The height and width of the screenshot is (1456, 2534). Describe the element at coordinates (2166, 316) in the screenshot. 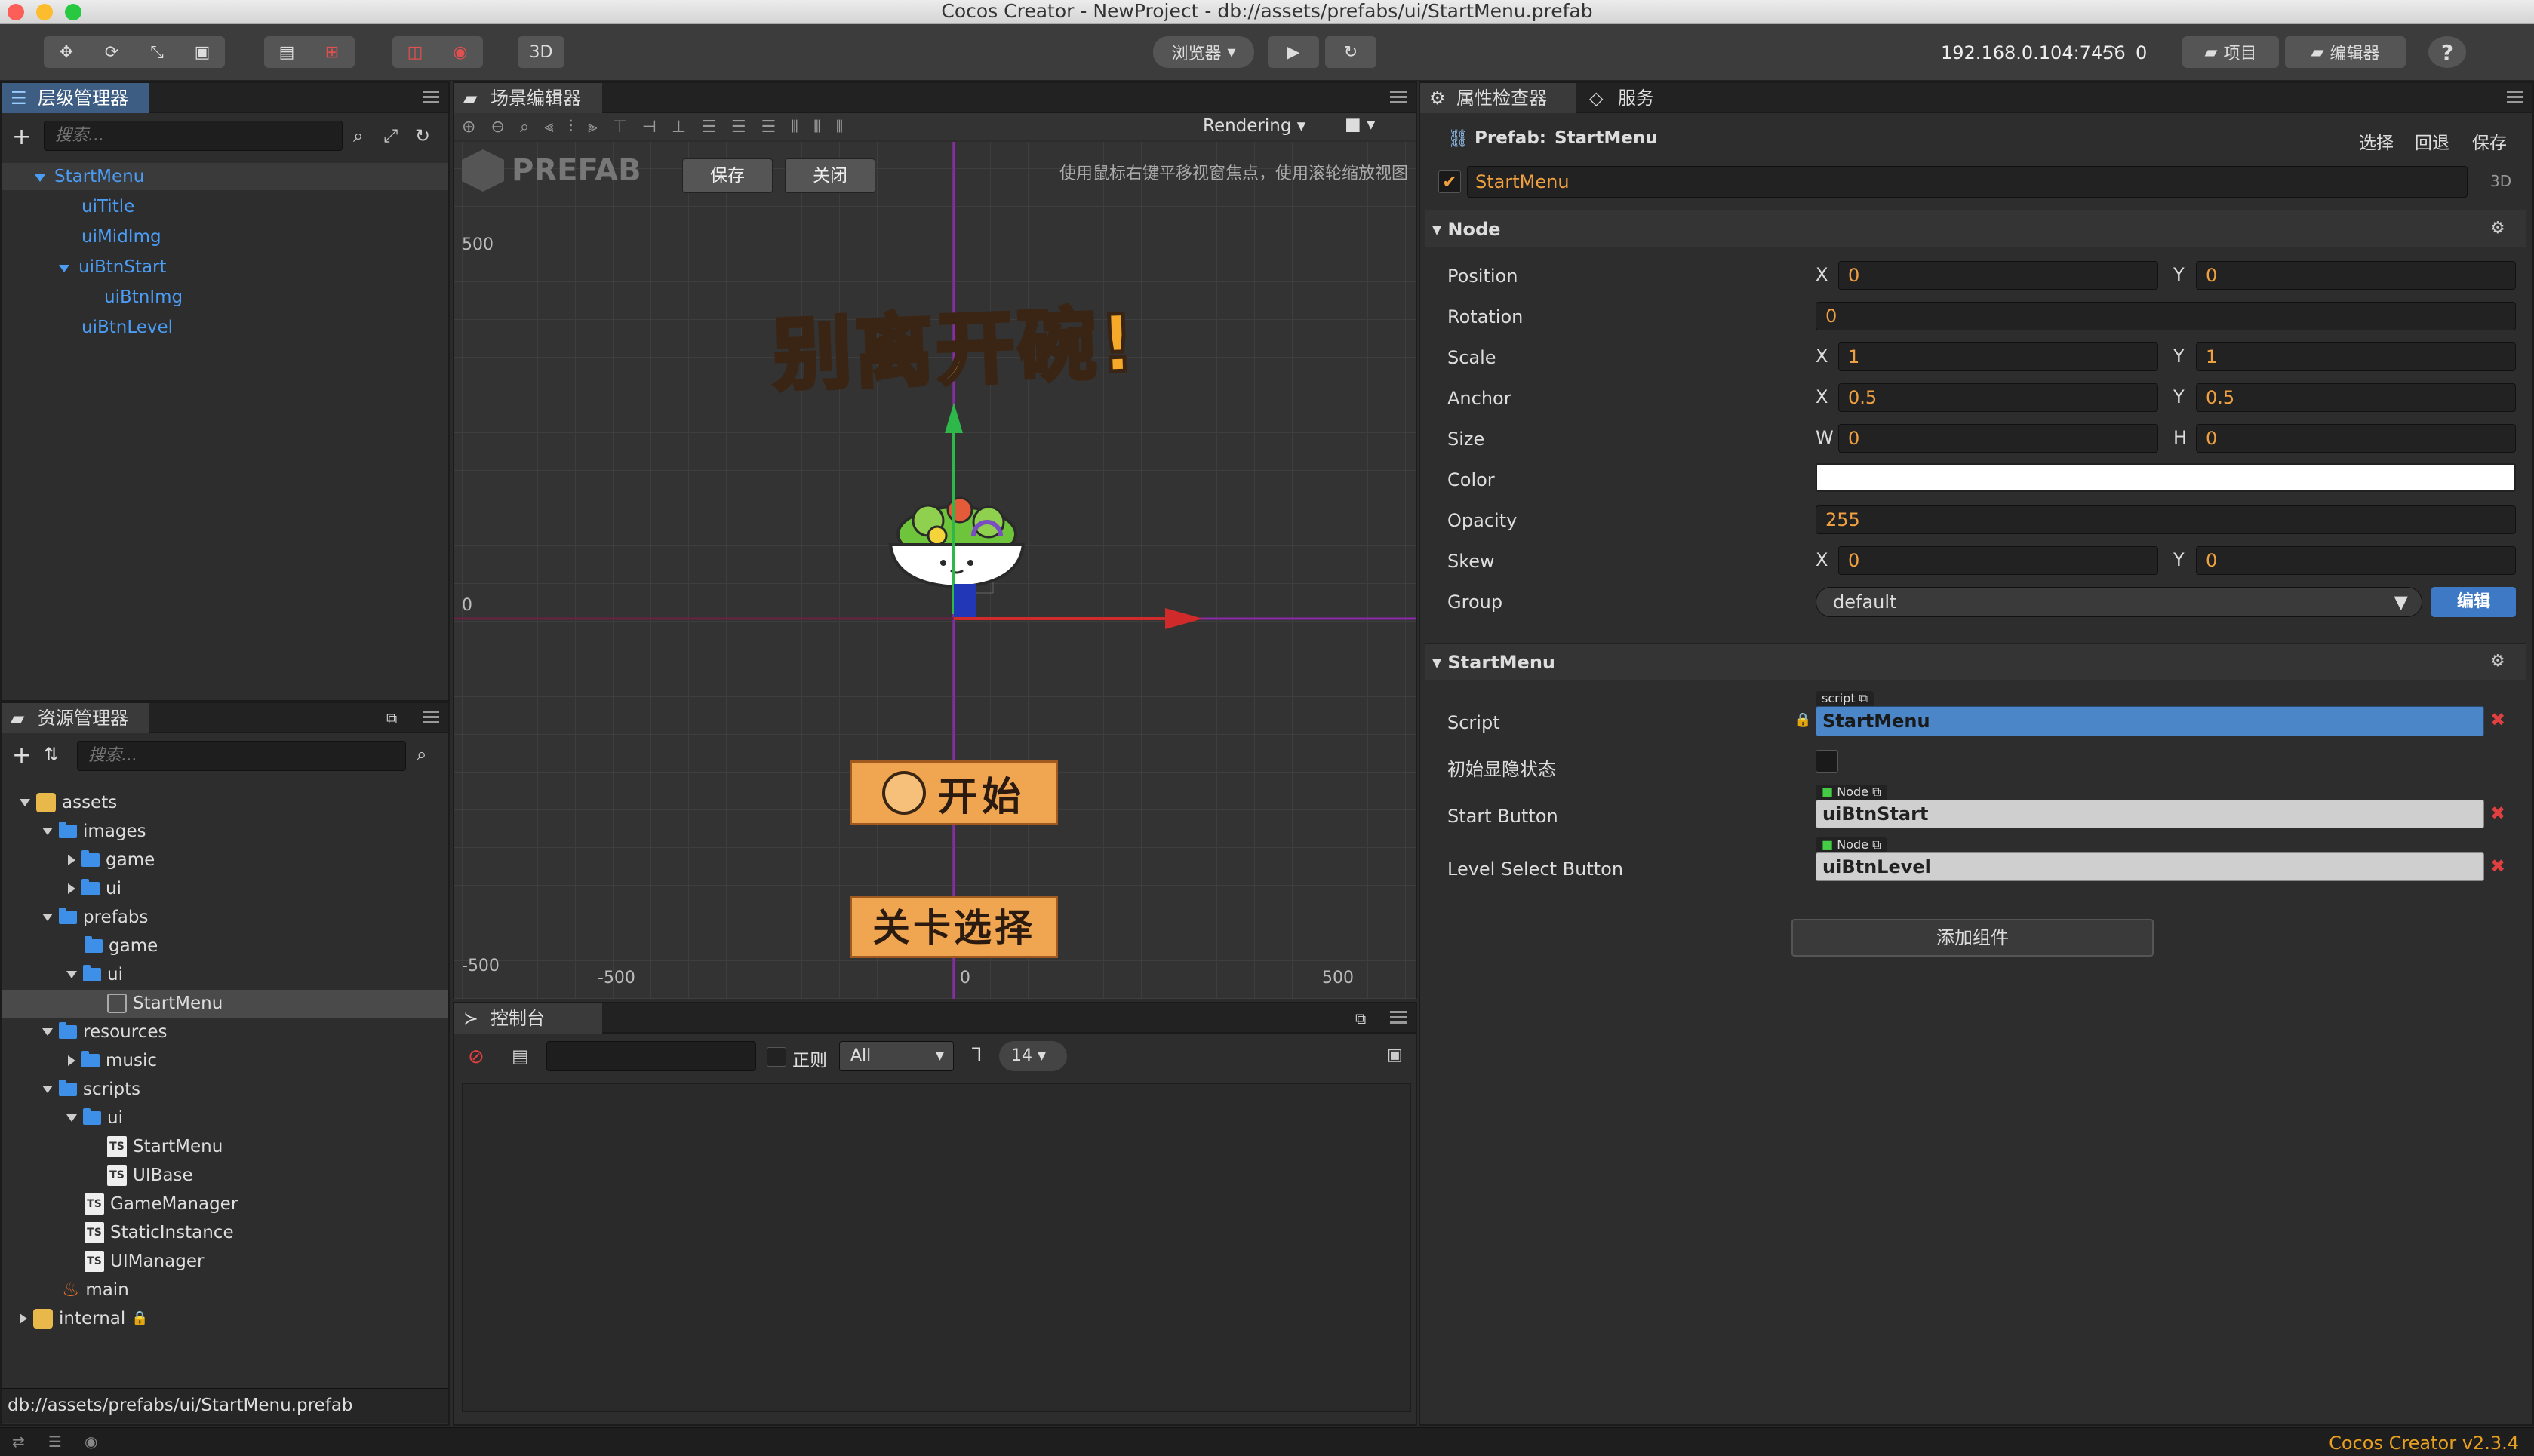

I see `rotation-input: 0` at that location.